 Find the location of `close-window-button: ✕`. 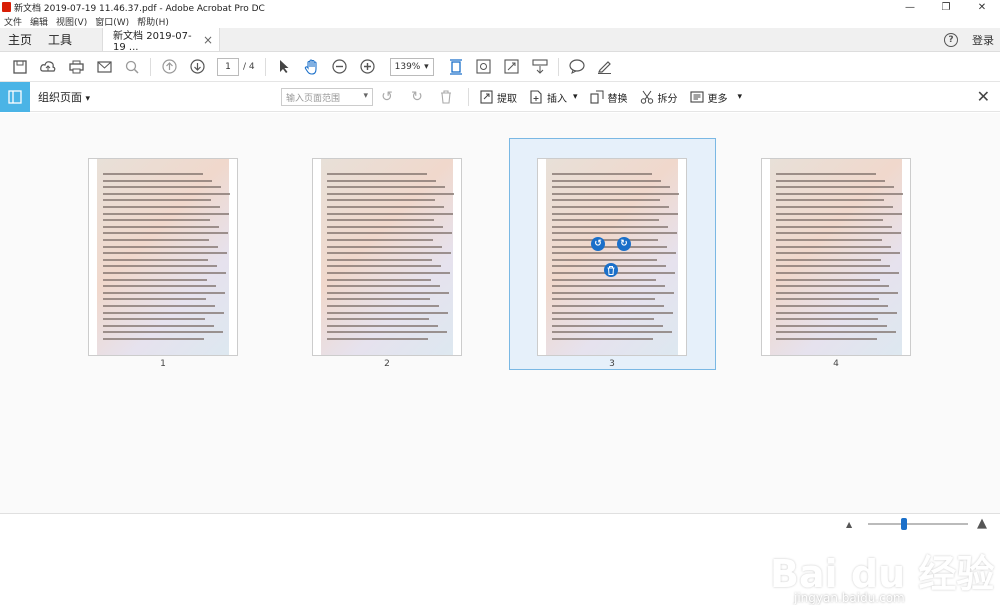

close-window-button: ✕ is located at coordinates (982, 7).